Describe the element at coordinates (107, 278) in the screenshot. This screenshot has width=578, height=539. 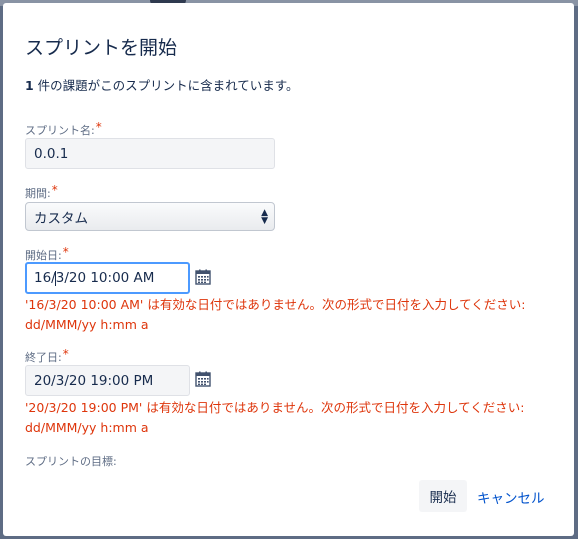
I see `start-date-input: 16/3/20 10:00 AM` at that location.